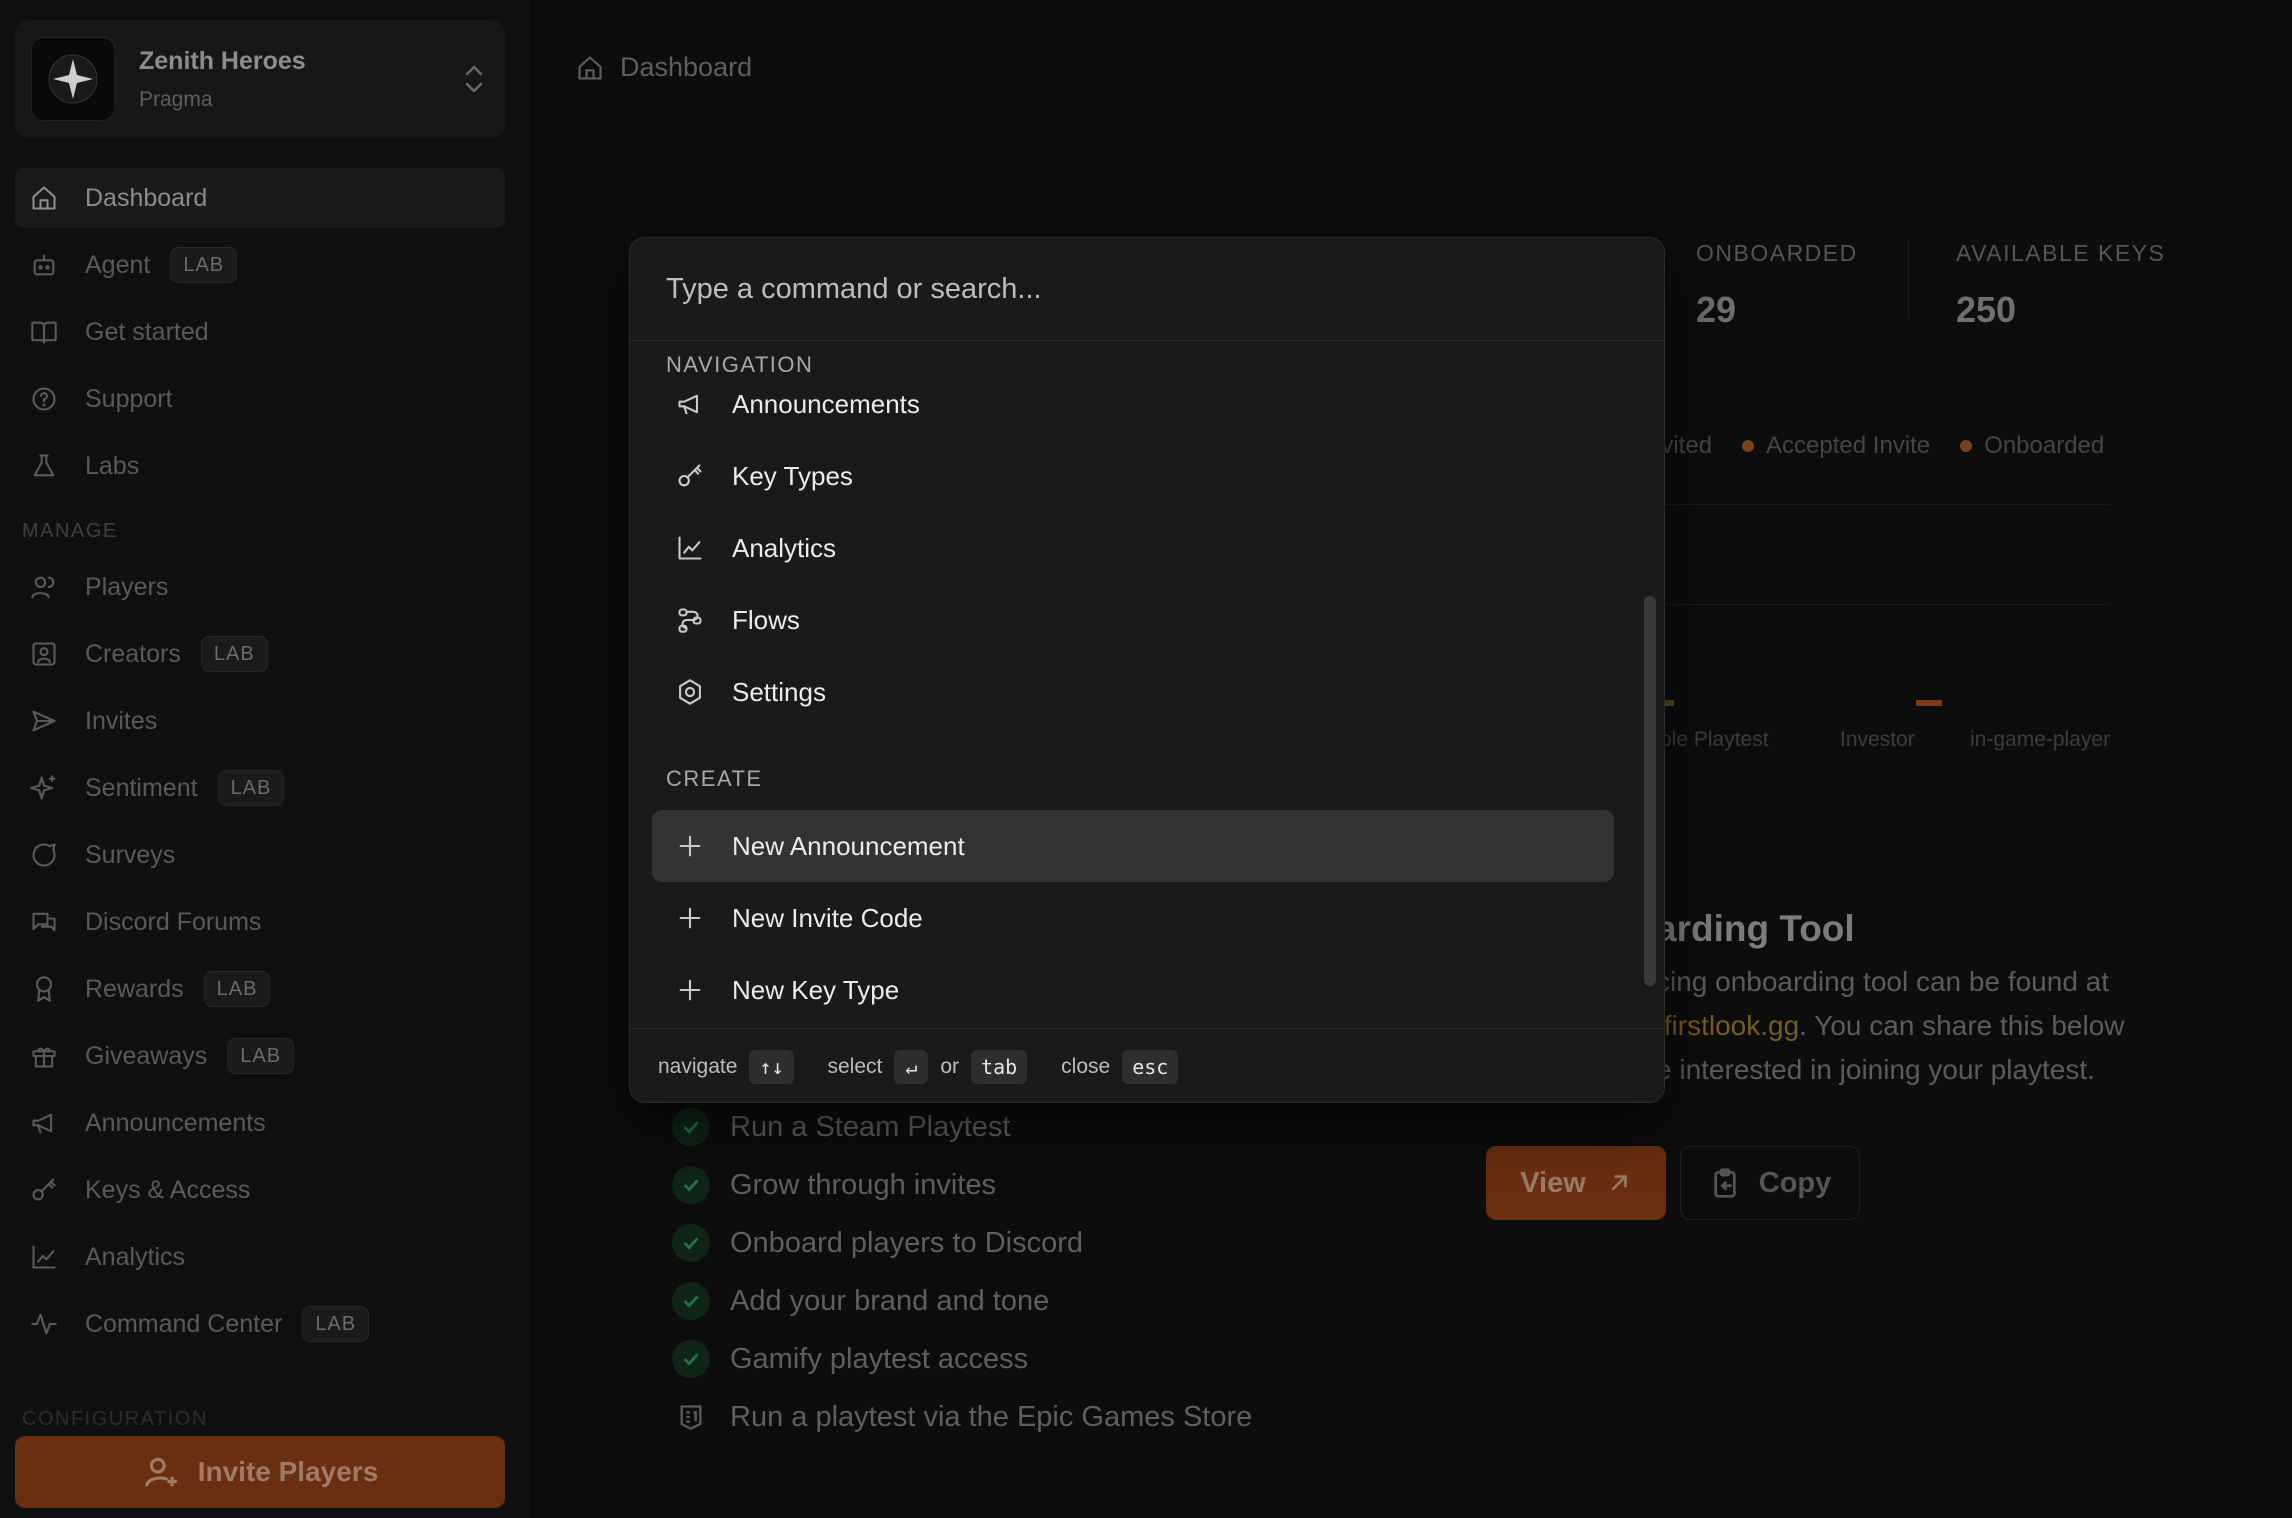 This screenshot has height=1518, width=2292. Describe the element at coordinates (44, 265) in the screenshot. I see `bot-icon` at that location.